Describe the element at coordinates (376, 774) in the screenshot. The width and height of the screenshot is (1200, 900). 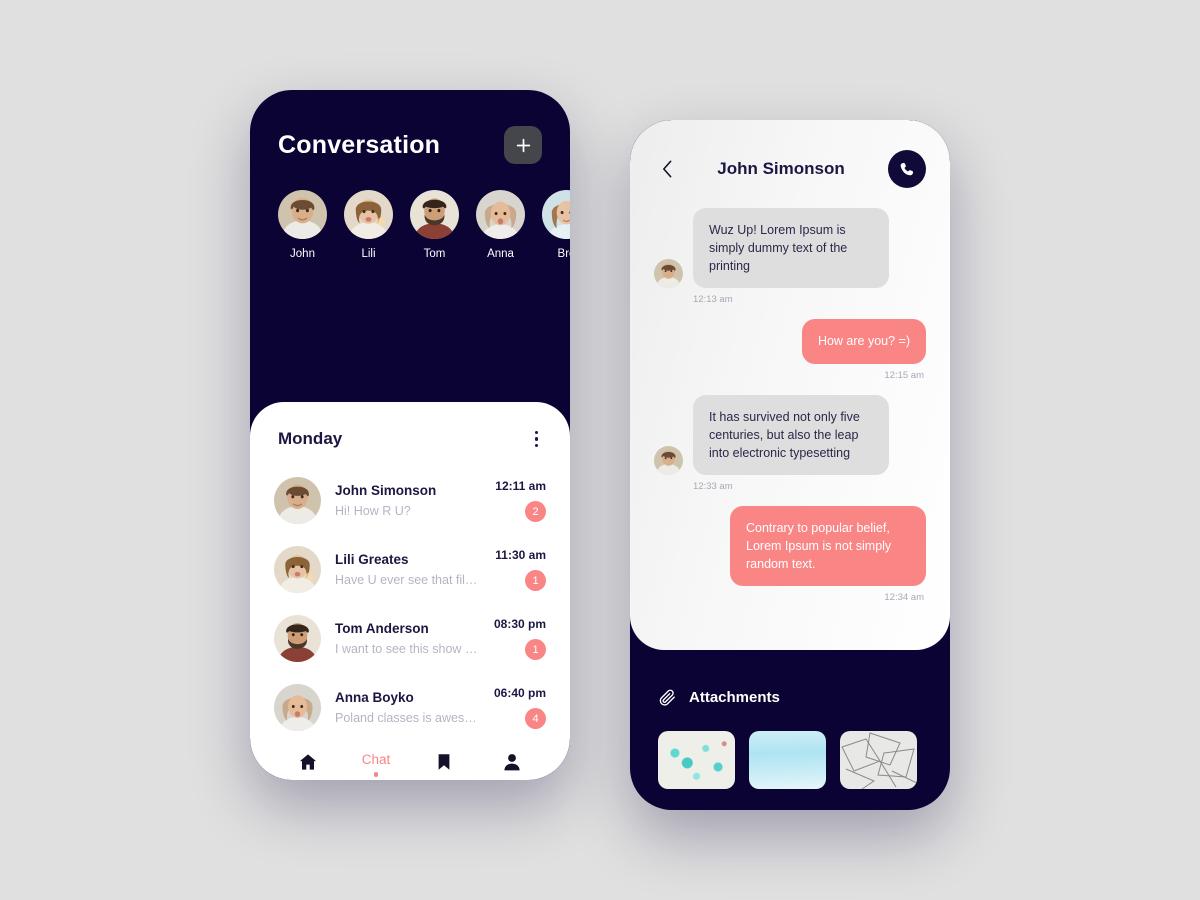
I see `active-indicator-dot` at that location.